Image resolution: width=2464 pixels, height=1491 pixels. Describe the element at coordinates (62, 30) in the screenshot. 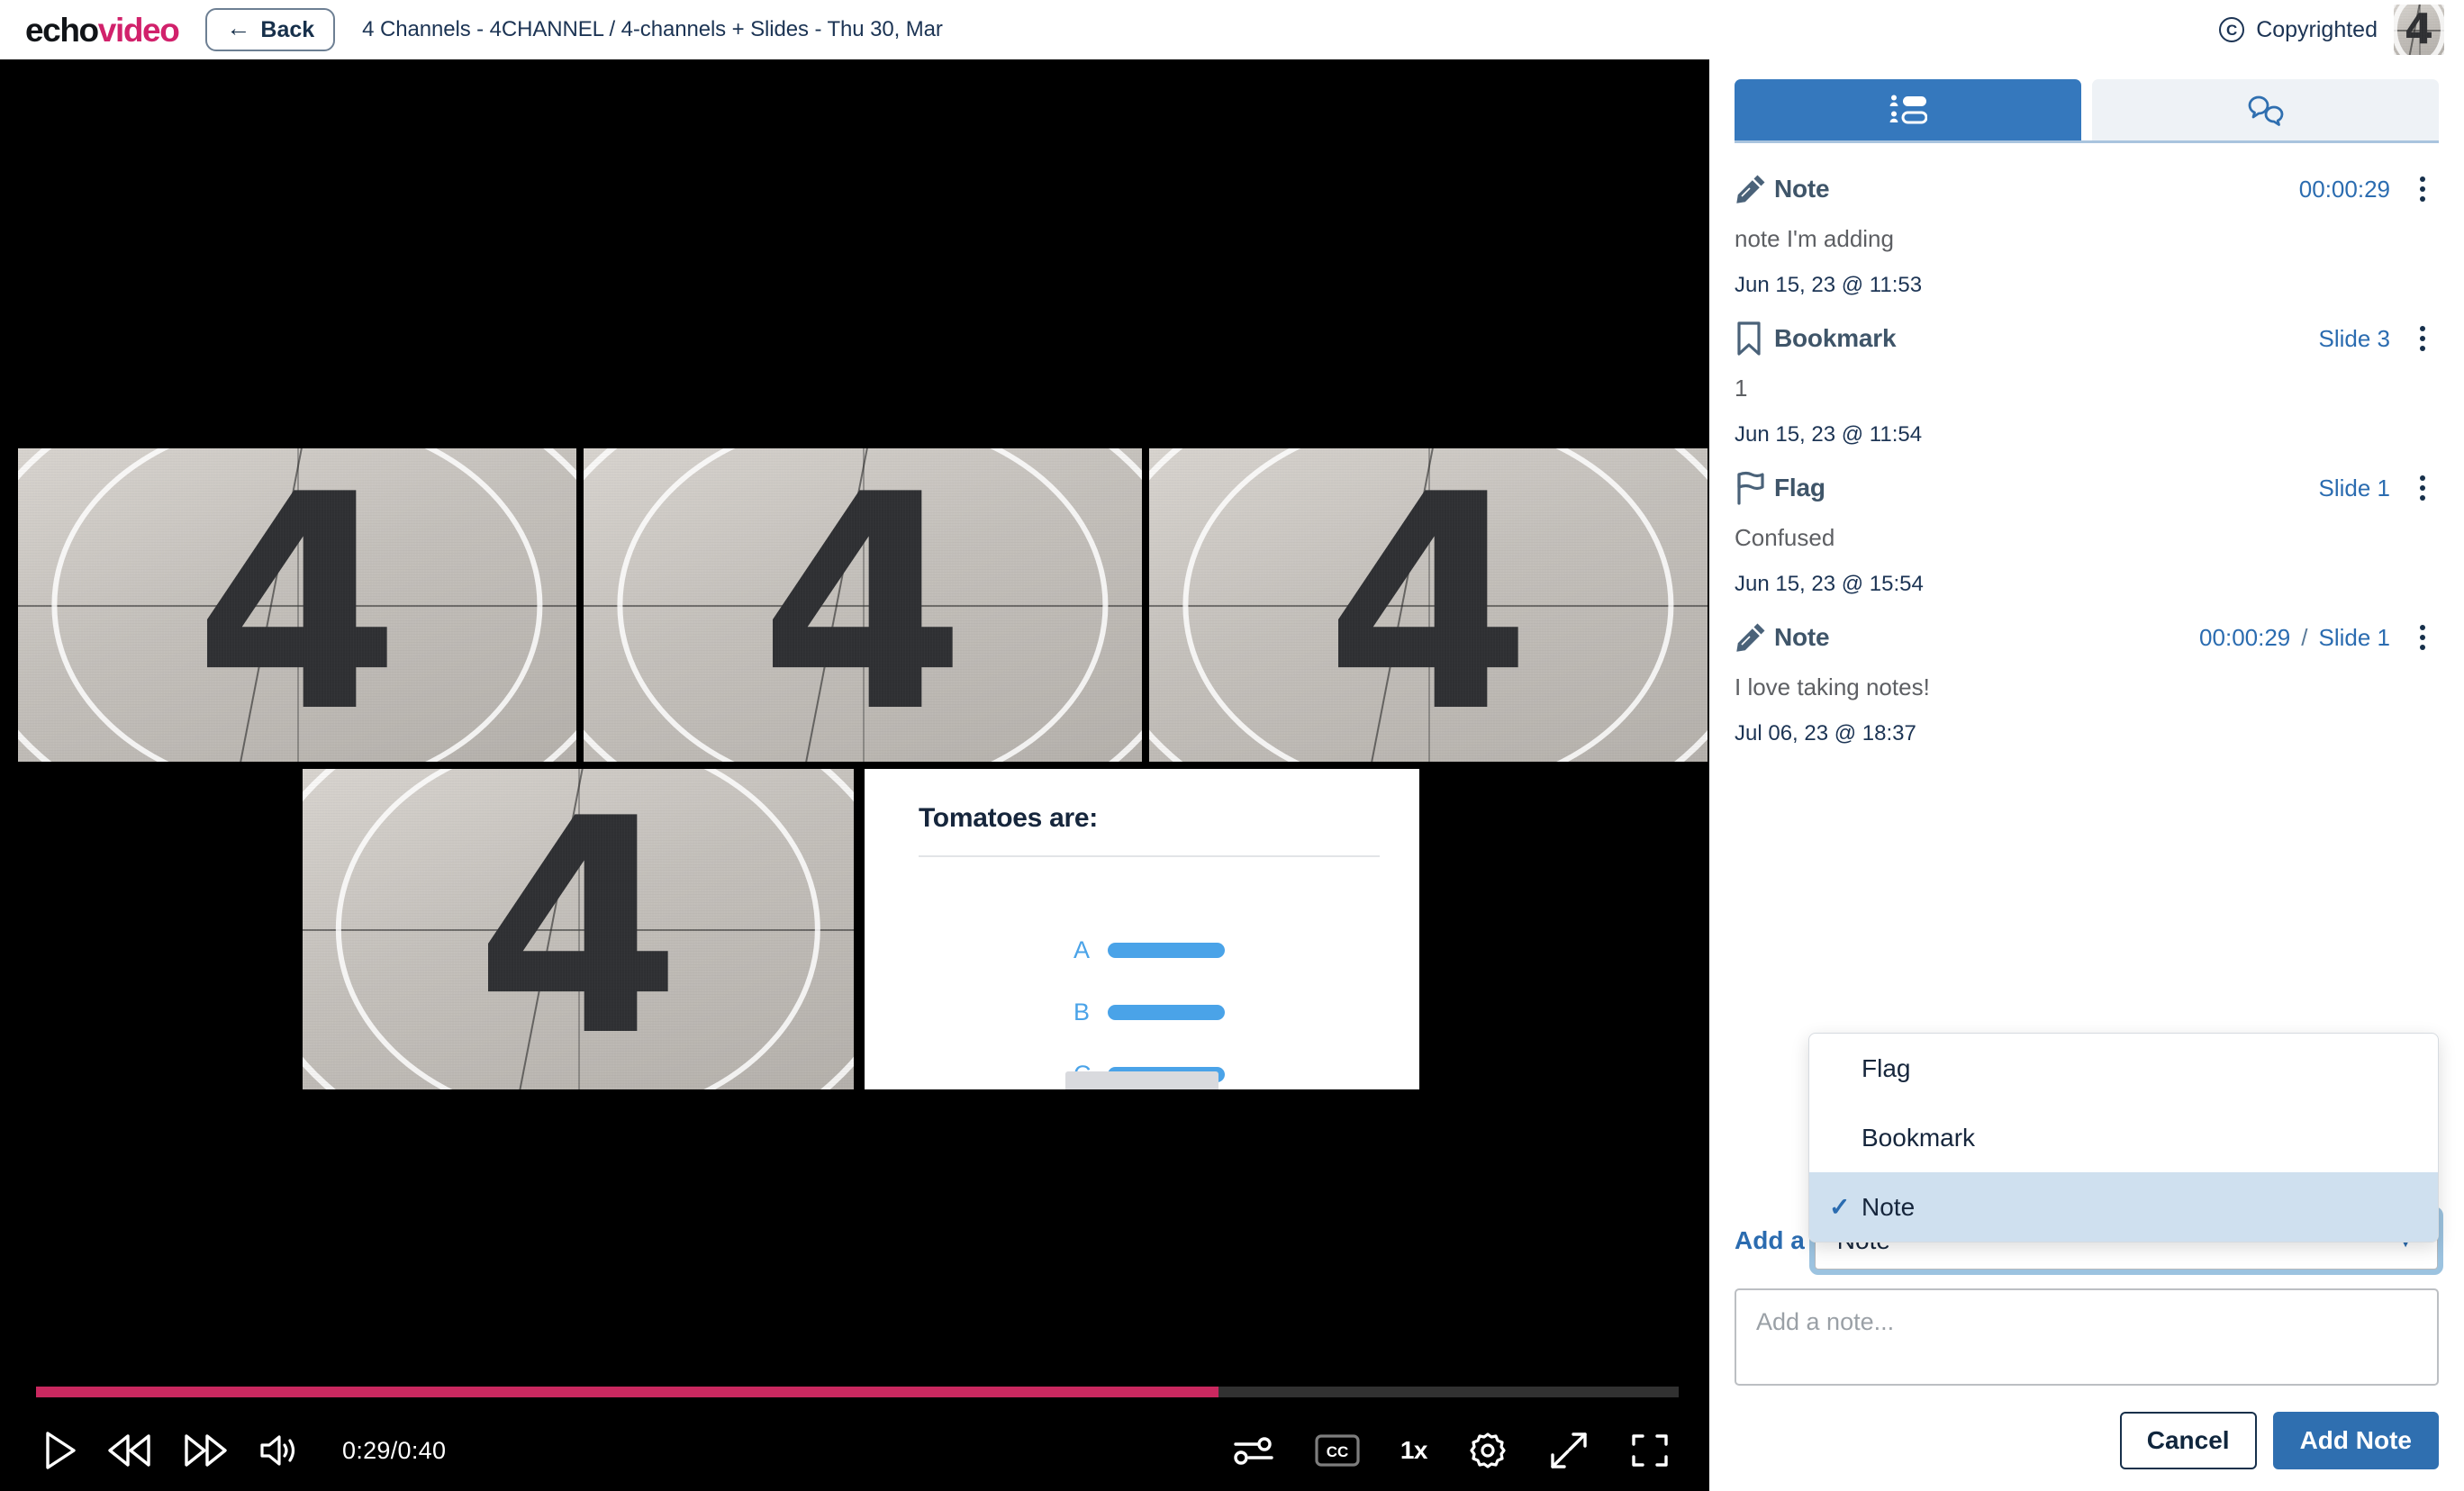

I see `logo-echo-text: echo` at that location.